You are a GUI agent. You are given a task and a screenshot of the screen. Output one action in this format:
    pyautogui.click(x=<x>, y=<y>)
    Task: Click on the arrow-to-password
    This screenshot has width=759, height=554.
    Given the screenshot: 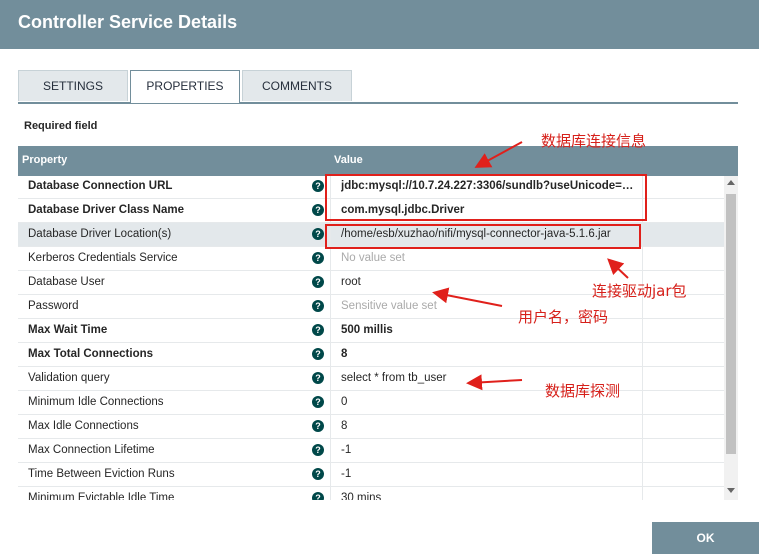 What is the action you would take?
    pyautogui.click(x=467, y=297)
    